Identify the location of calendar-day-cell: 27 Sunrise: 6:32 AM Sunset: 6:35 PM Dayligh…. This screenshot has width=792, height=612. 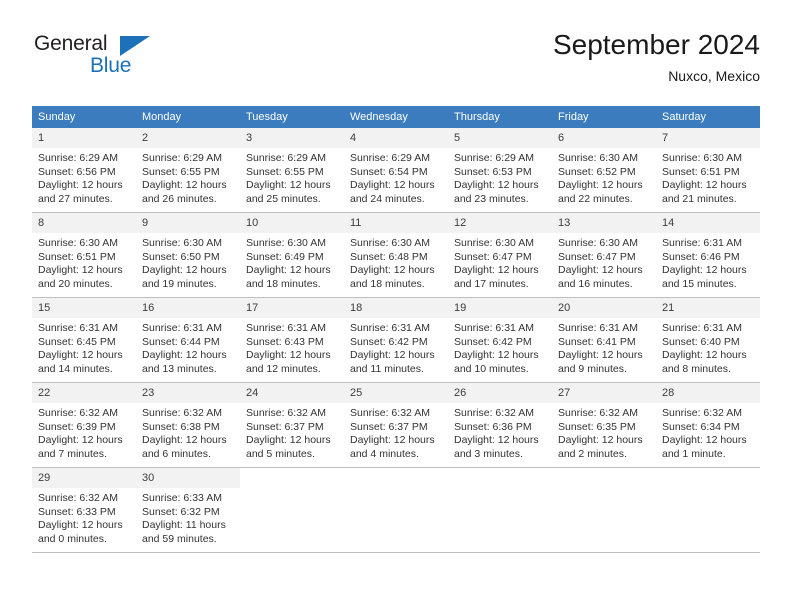
(604, 425).